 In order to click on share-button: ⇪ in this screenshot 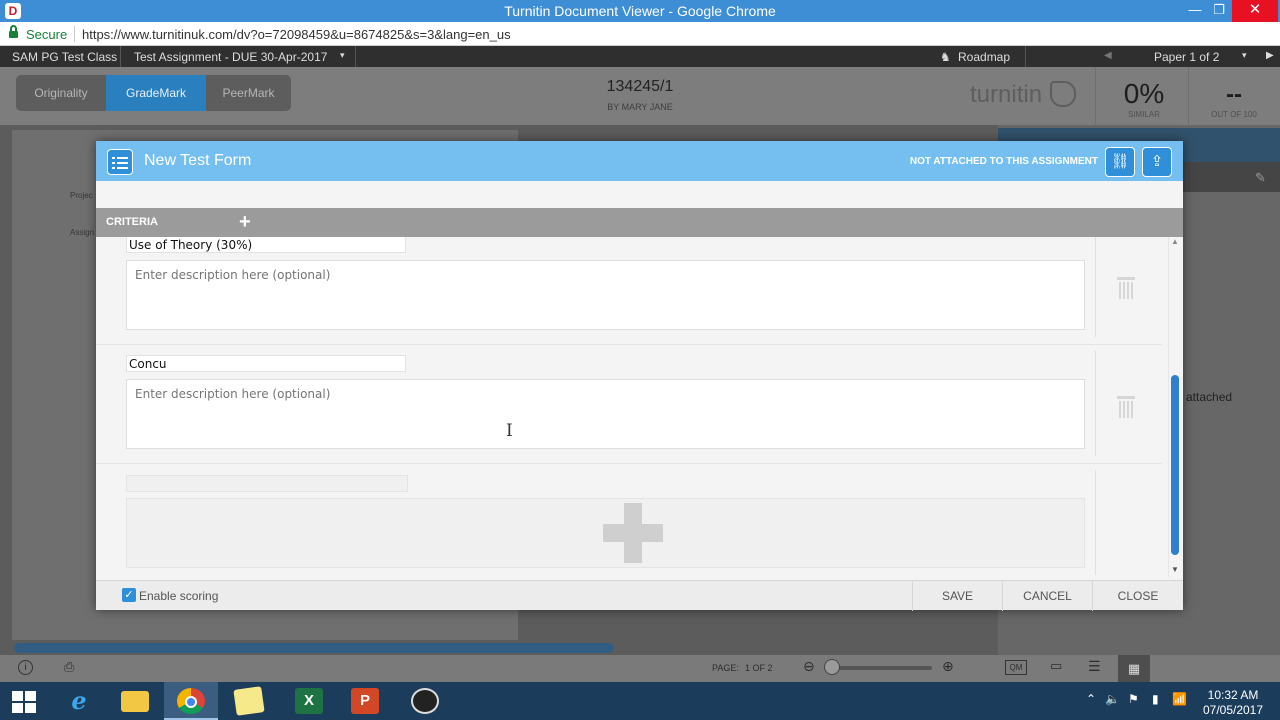, I will do `click(1157, 162)`.